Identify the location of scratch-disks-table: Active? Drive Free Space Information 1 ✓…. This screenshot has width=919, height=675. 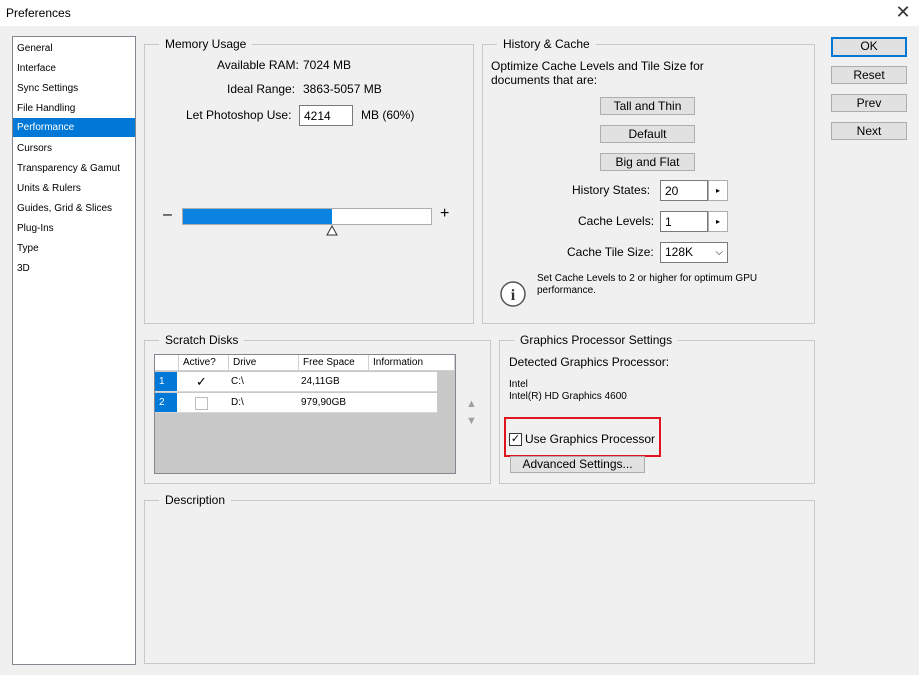
(305, 414).